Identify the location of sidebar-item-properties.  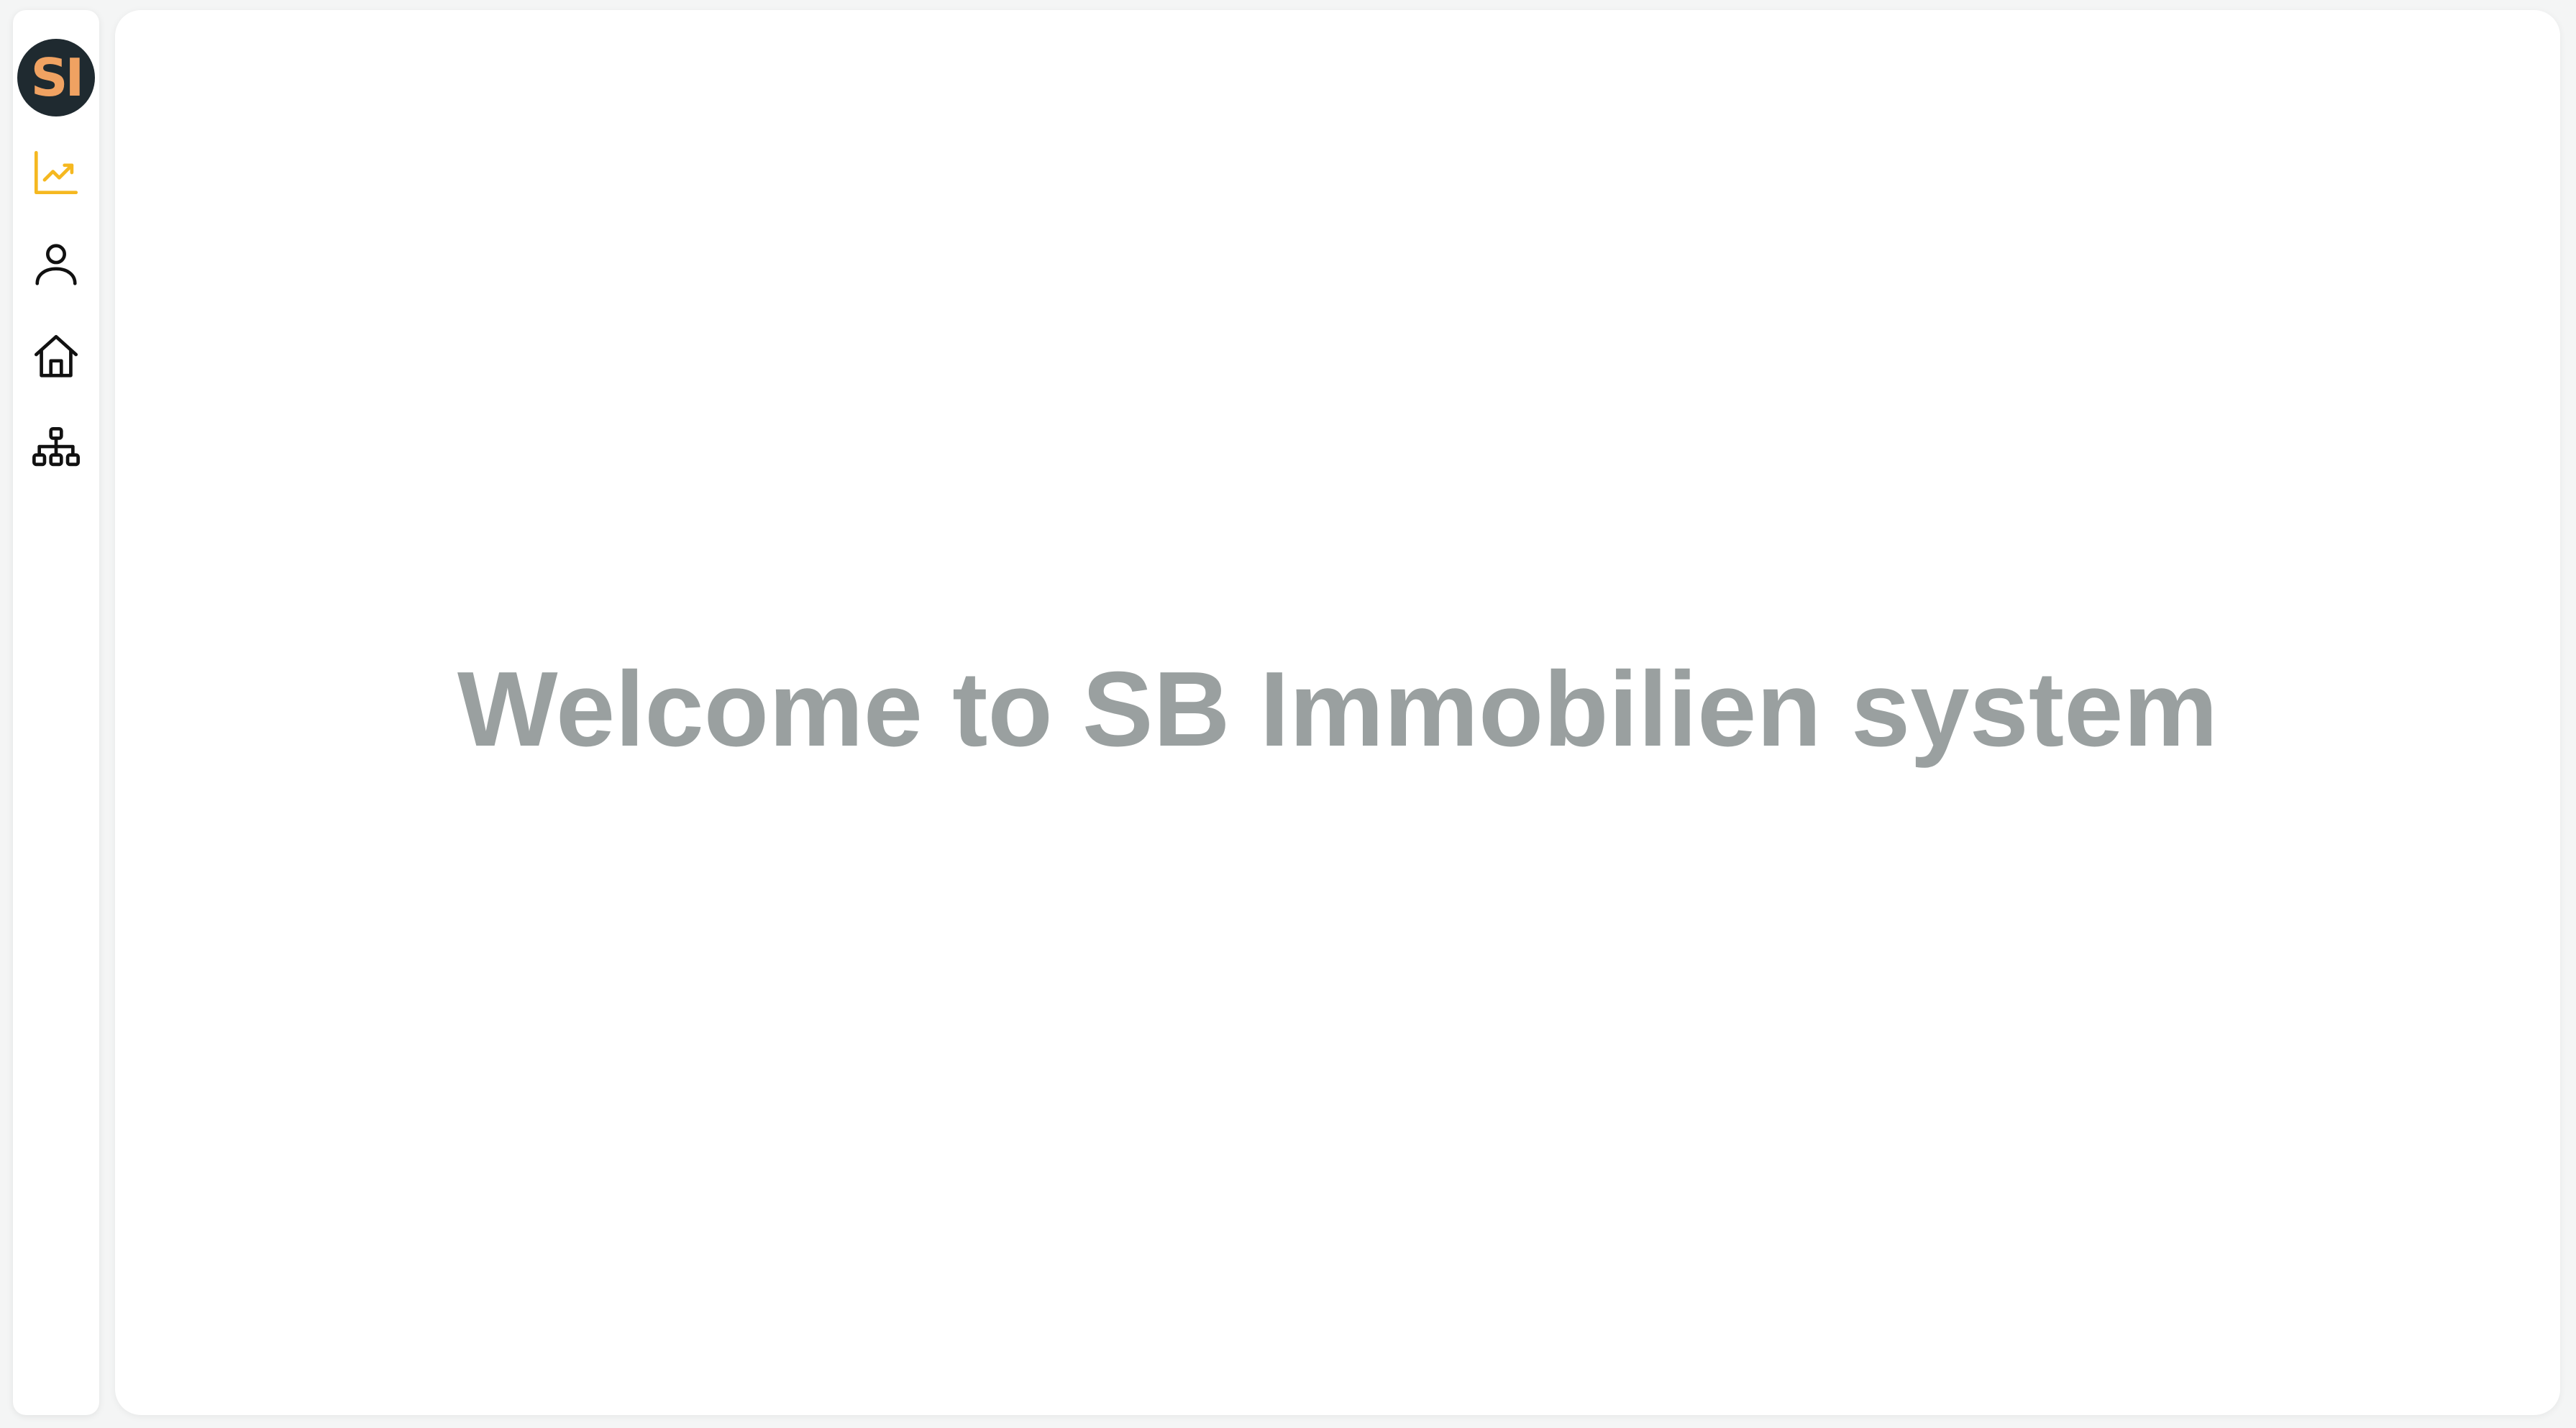
(56, 357).